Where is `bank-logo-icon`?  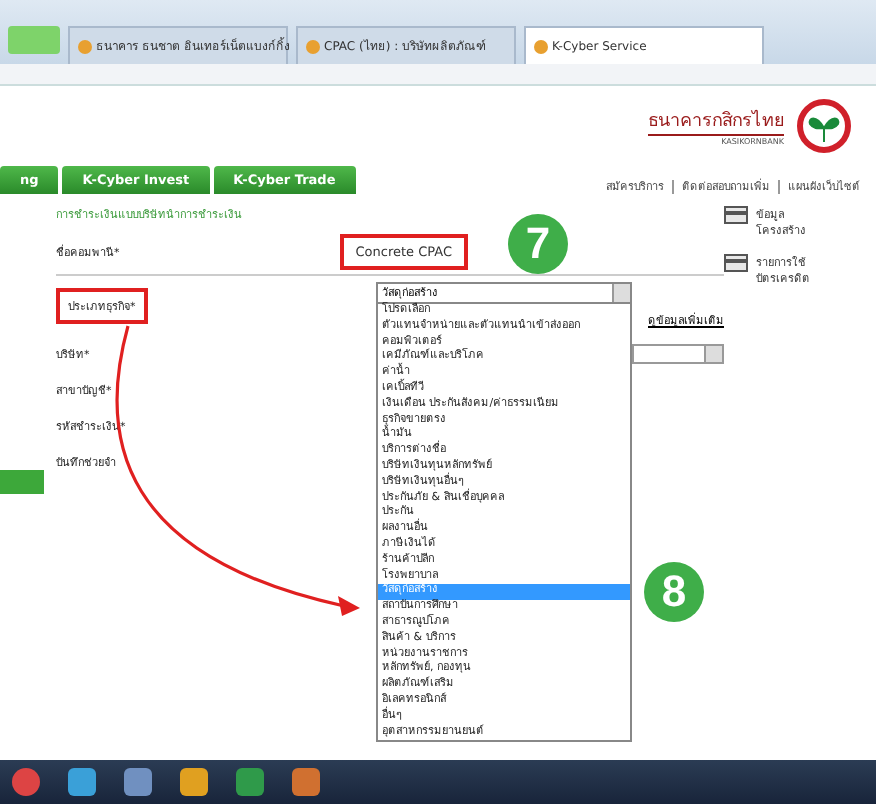 bank-logo-icon is located at coordinates (824, 126).